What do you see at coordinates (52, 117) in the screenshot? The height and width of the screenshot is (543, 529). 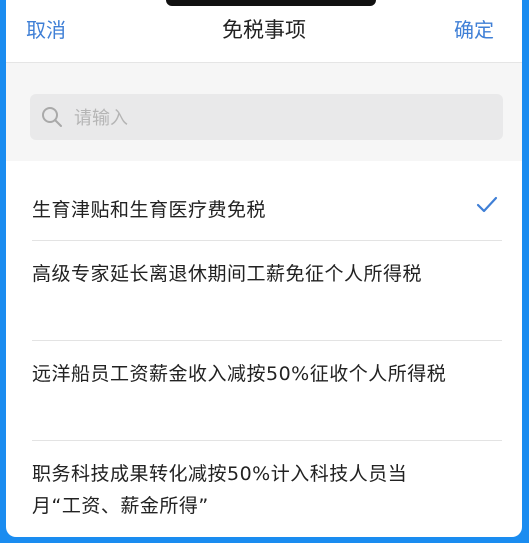 I see `search-icon` at bounding box center [52, 117].